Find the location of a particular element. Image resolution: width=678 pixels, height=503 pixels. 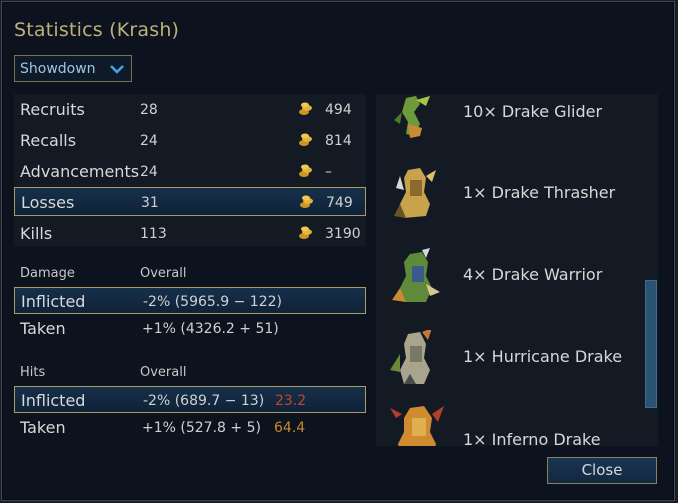

row-label: Recruits is located at coordinates (52, 109).